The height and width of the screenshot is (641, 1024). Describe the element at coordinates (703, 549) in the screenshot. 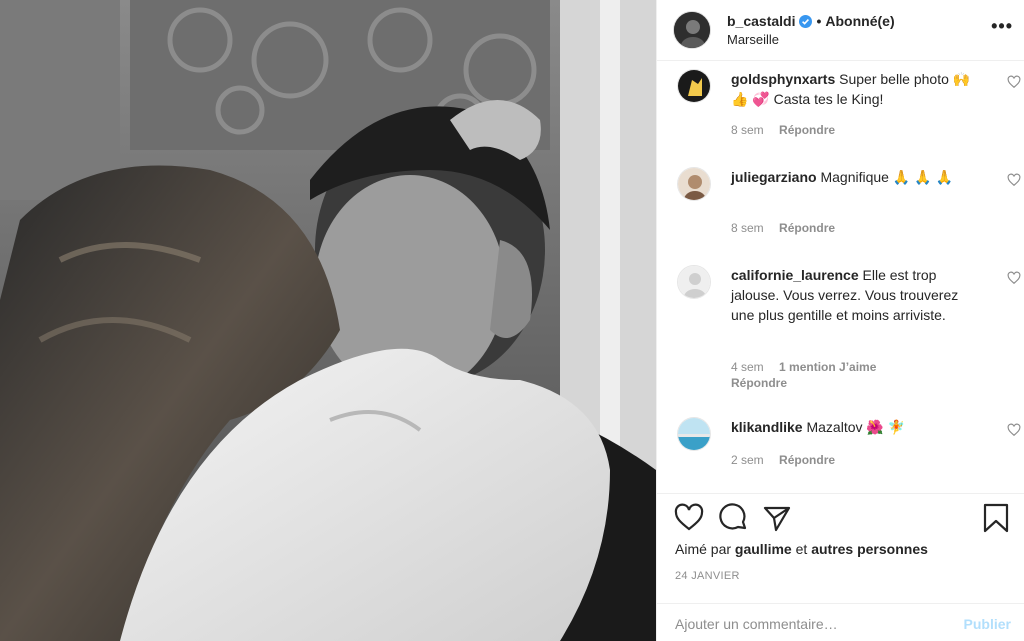

I see `liked-by-prefix: Aimé par` at that location.